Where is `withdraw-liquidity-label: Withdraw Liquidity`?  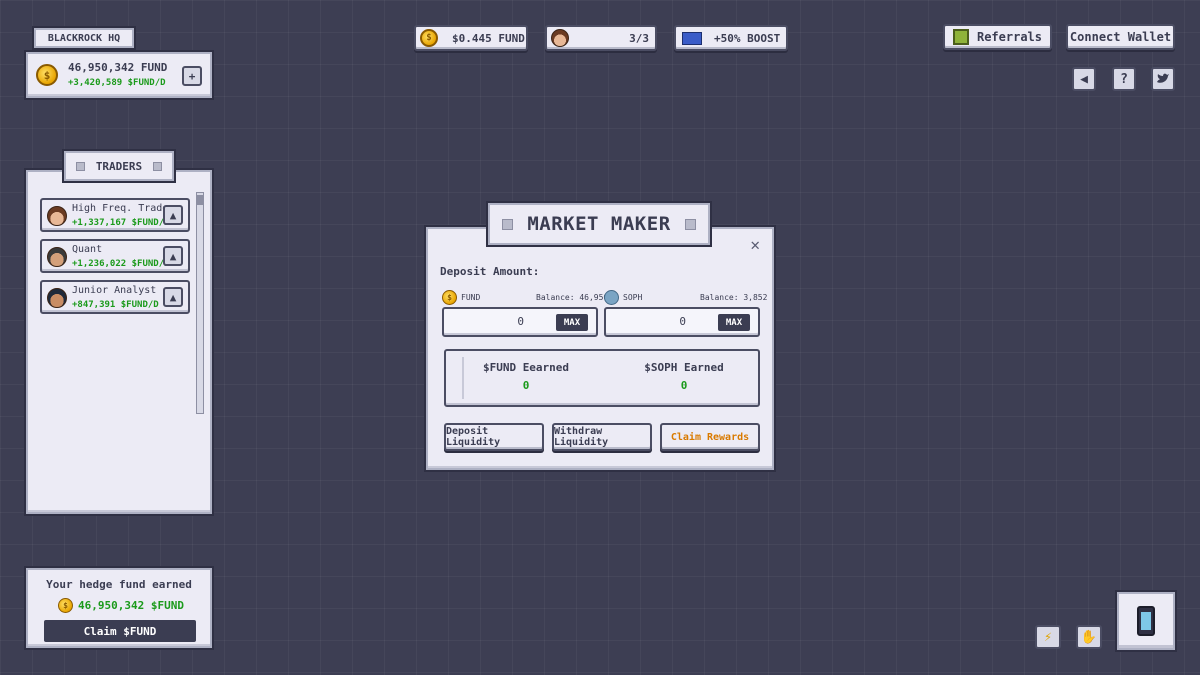
withdraw-liquidity-label: Withdraw Liquidity is located at coordinates (581, 437).